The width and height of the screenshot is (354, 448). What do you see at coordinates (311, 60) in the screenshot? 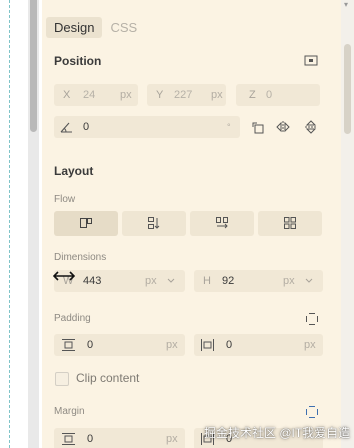
I see `position-toggle-icon` at bounding box center [311, 60].